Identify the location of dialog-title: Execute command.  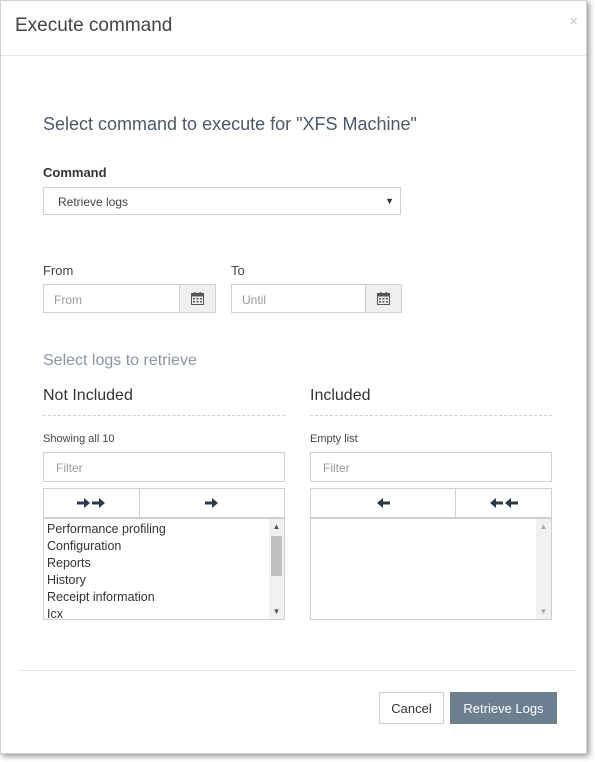
(94, 25).